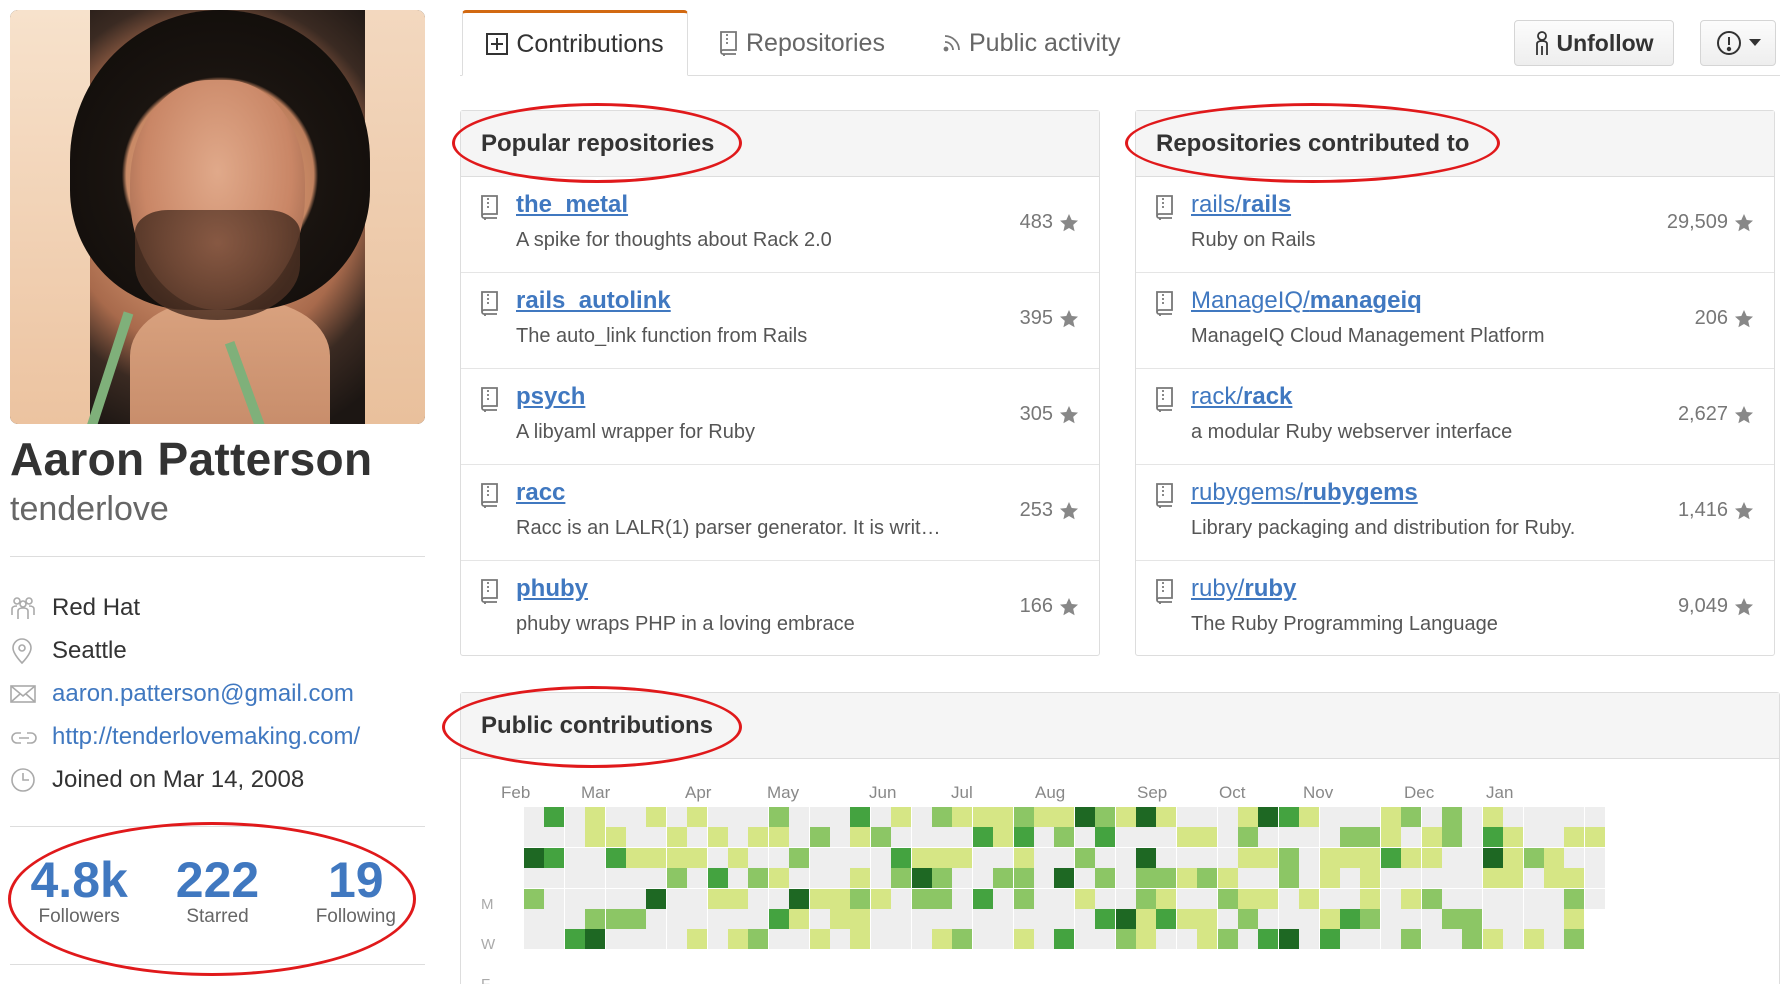  What do you see at coordinates (356, 890) in the screenshot?
I see `following-stat: 19 Following` at bounding box center [356, 890].